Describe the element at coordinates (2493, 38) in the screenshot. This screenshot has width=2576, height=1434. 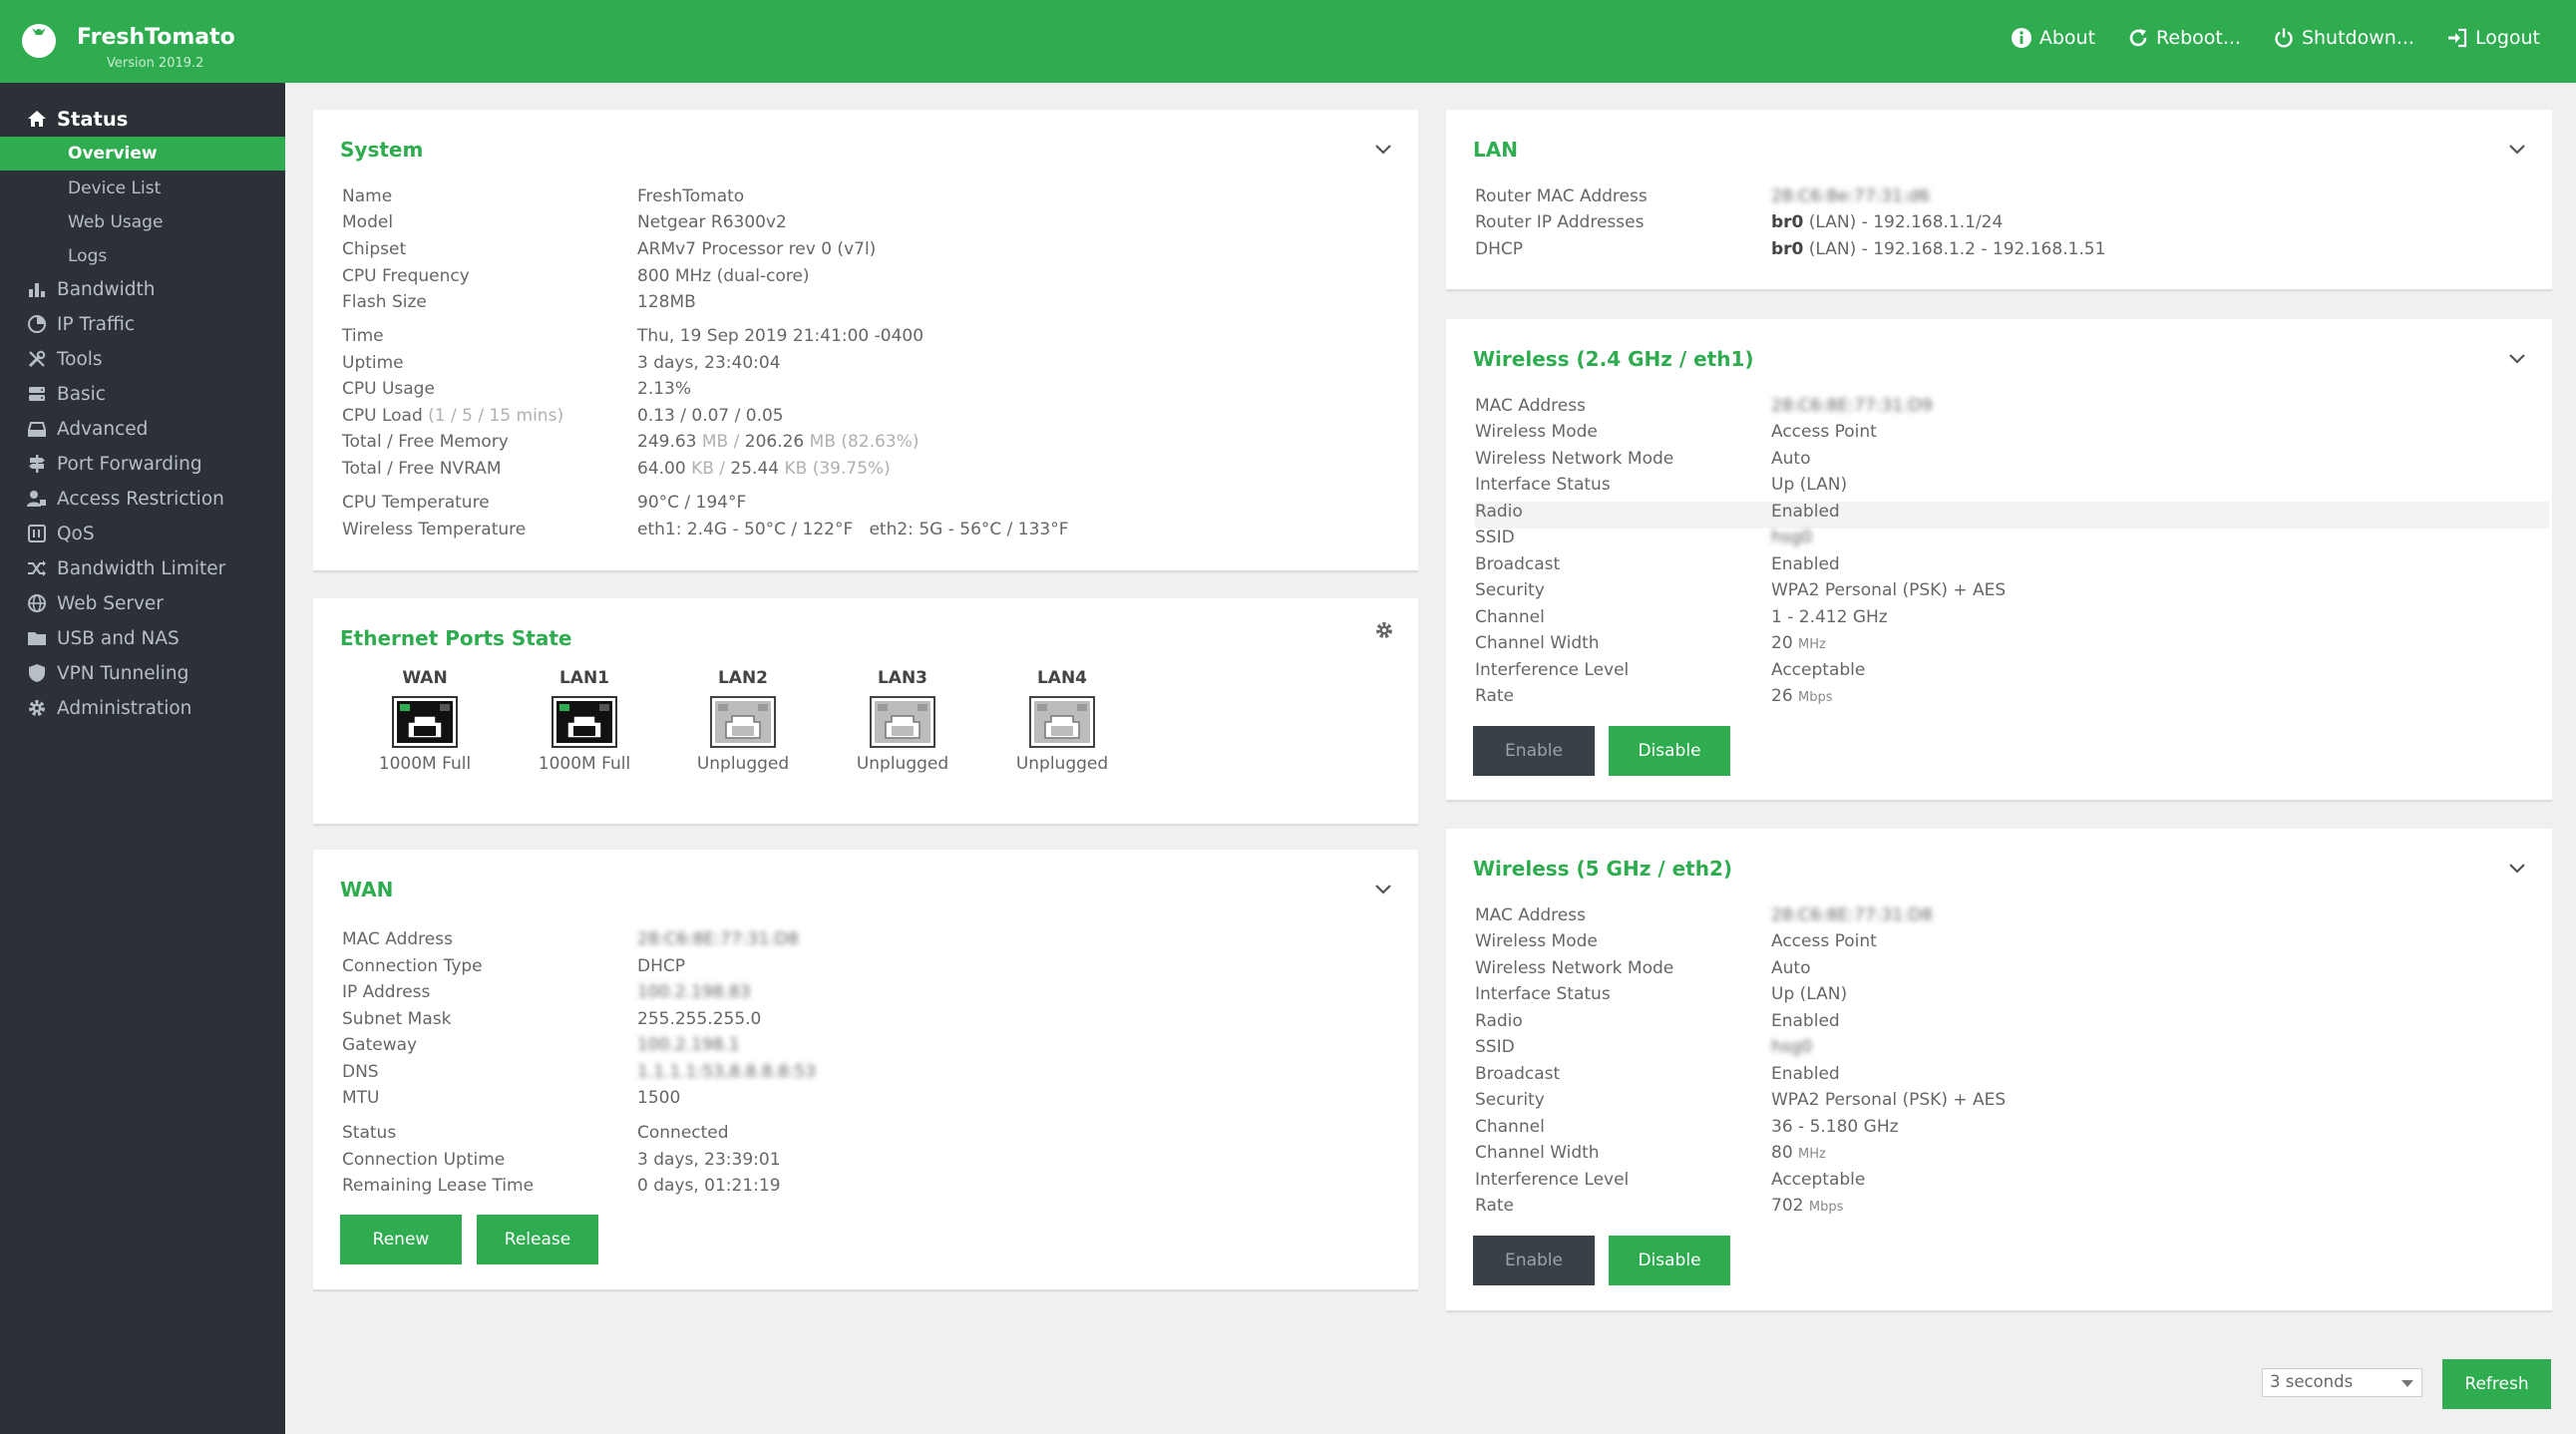
I see `logout-link: Logout` at that location.